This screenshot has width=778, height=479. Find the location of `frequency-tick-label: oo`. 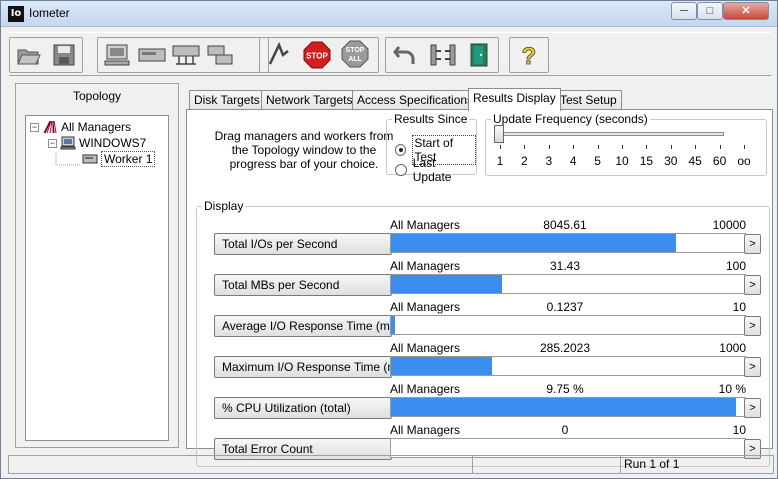

frequency-tick-label: oo is located at coordinates (744, 161).